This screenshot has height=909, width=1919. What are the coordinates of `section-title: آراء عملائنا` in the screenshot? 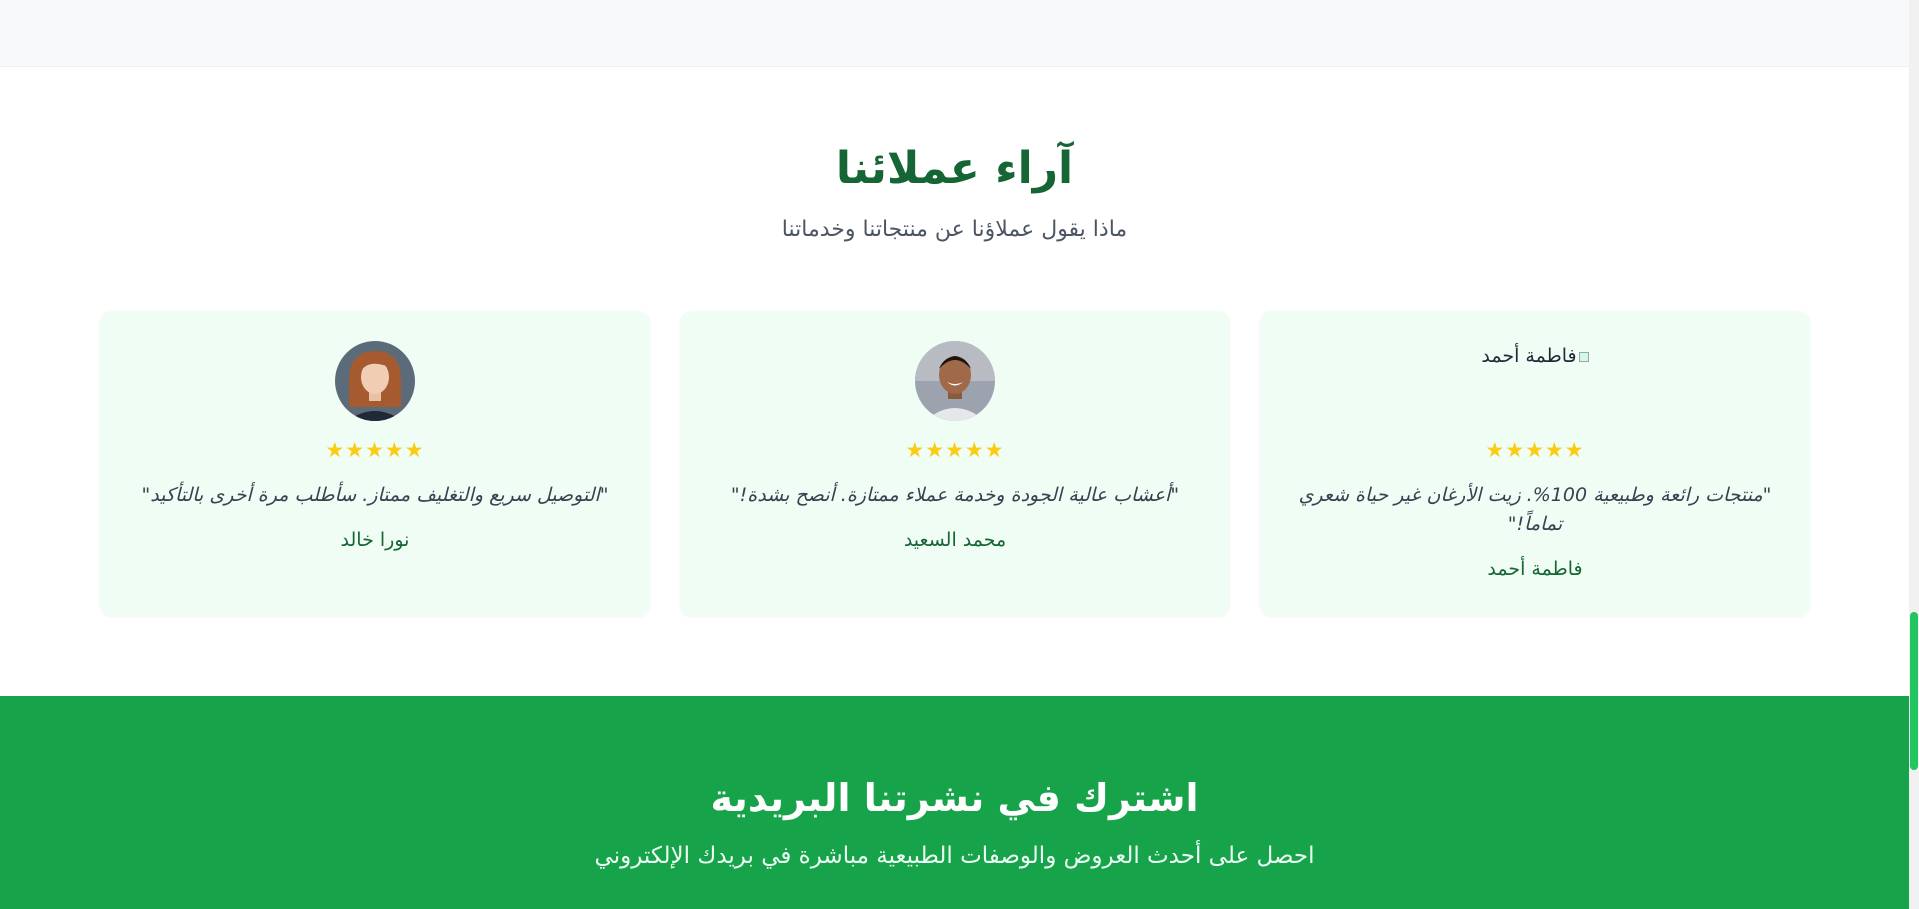 It's located at (954, 168).